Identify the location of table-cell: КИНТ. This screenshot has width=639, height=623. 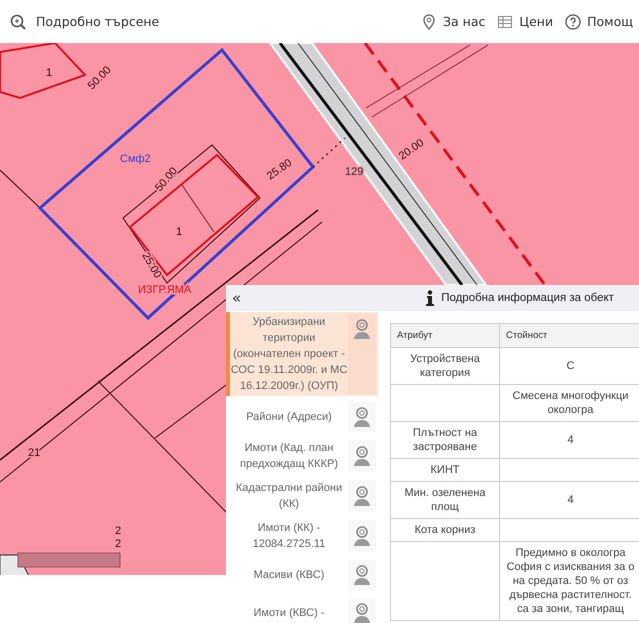
(445, 470).